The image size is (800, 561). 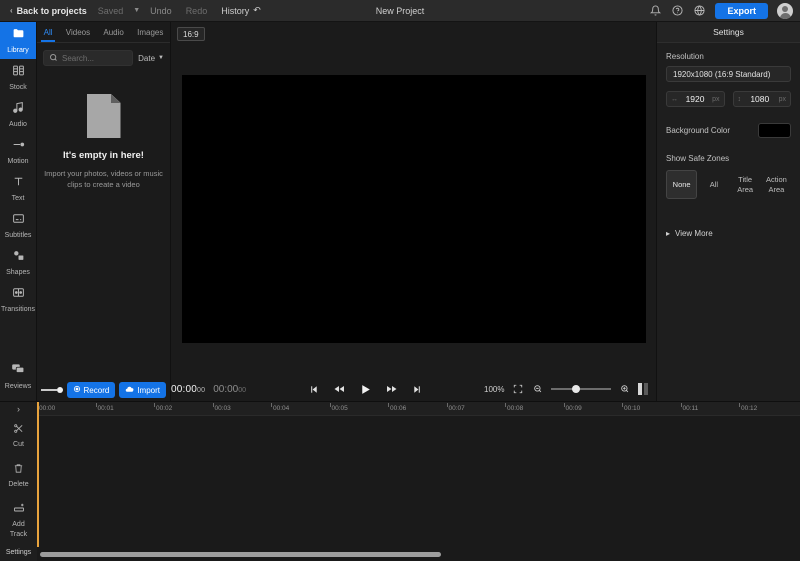 I want to click on sidebar-item-motion: Motion, so click(x=18, y=151).